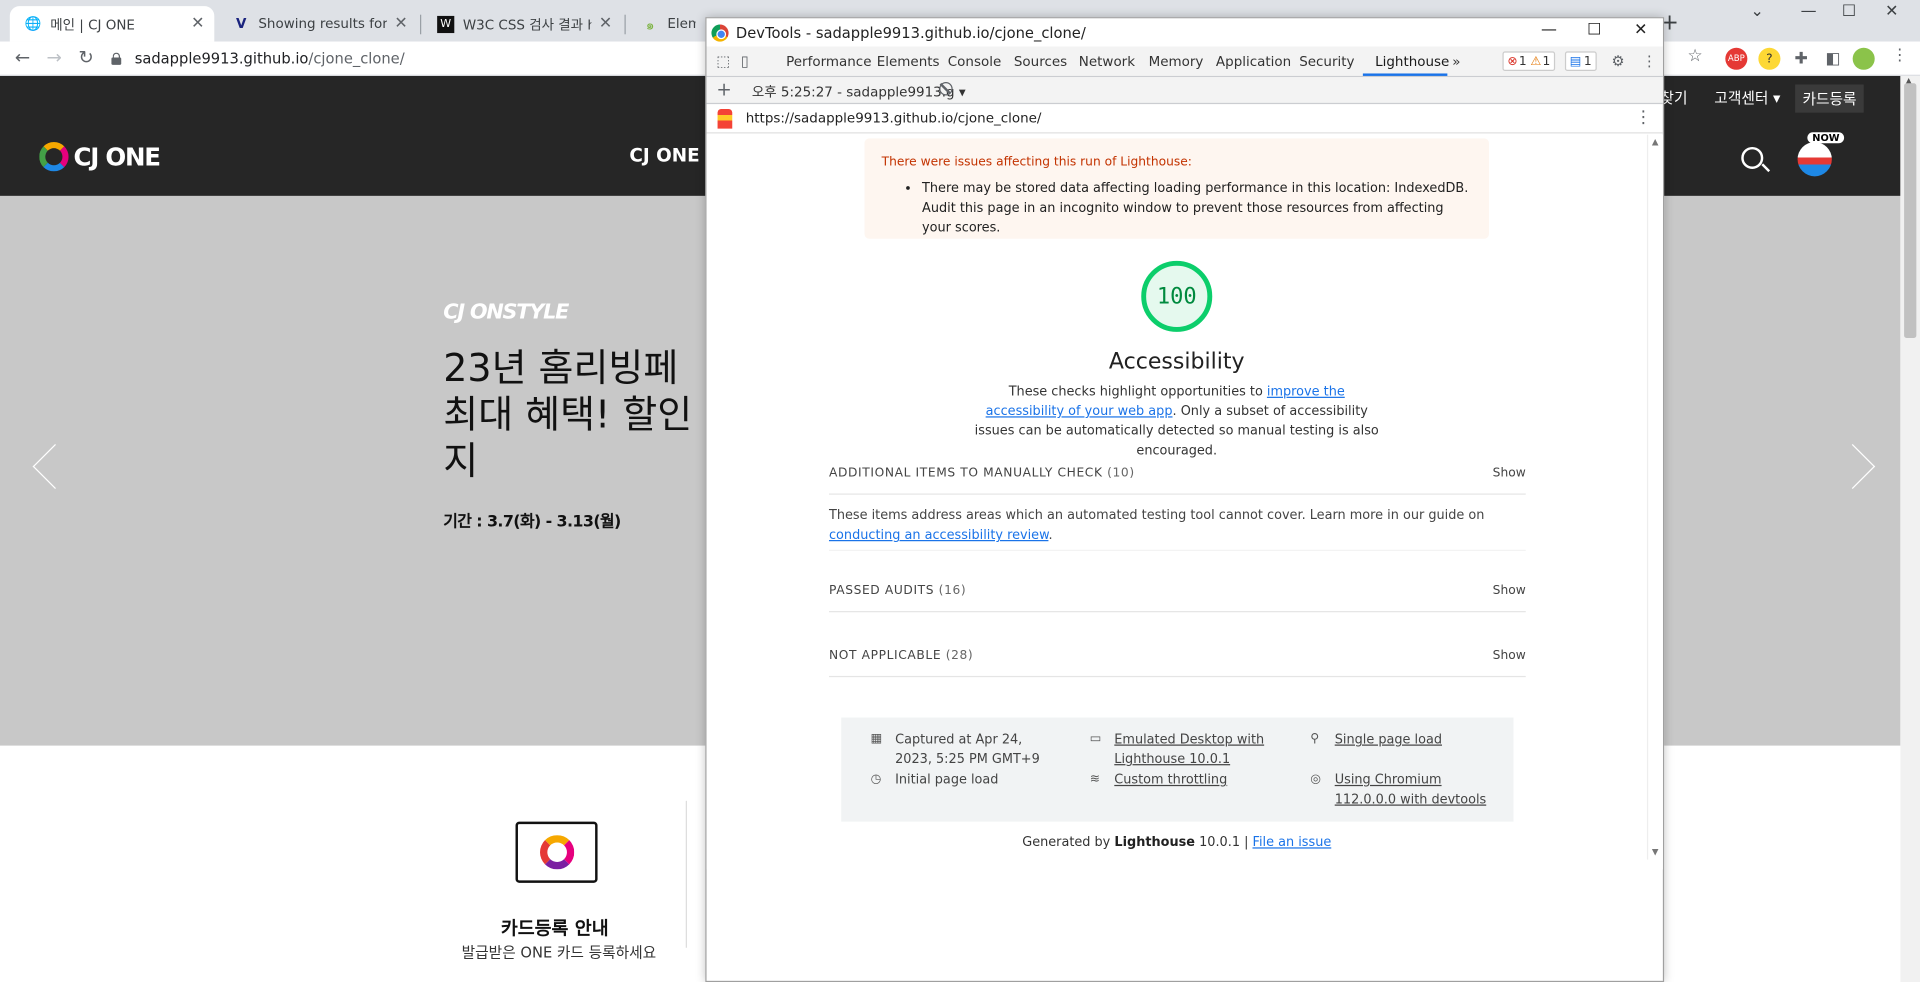 The height and width of the screenshot is (982, 1920). What do you see at coordinates (416, 58) in the screenshot?
I see `address-bar: sadapple9913.github.io/cjone_clone/` at bounding box center [416, 58].